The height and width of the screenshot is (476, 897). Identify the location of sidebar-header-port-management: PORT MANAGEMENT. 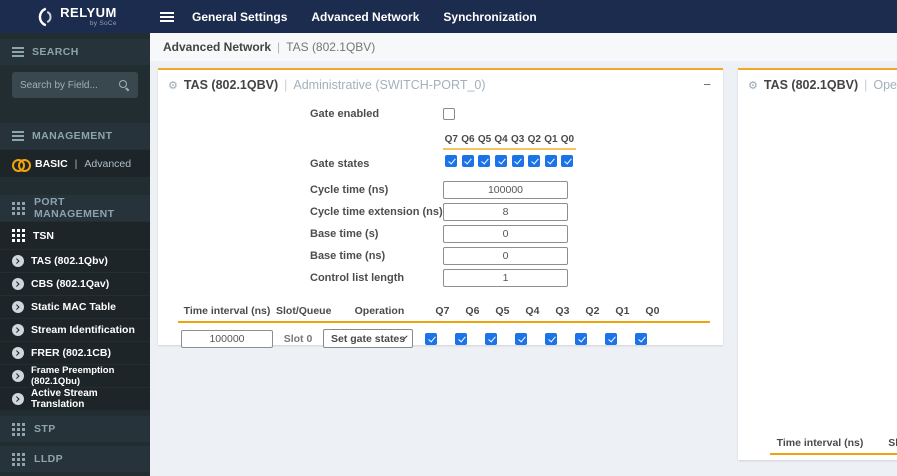
(75, 208).